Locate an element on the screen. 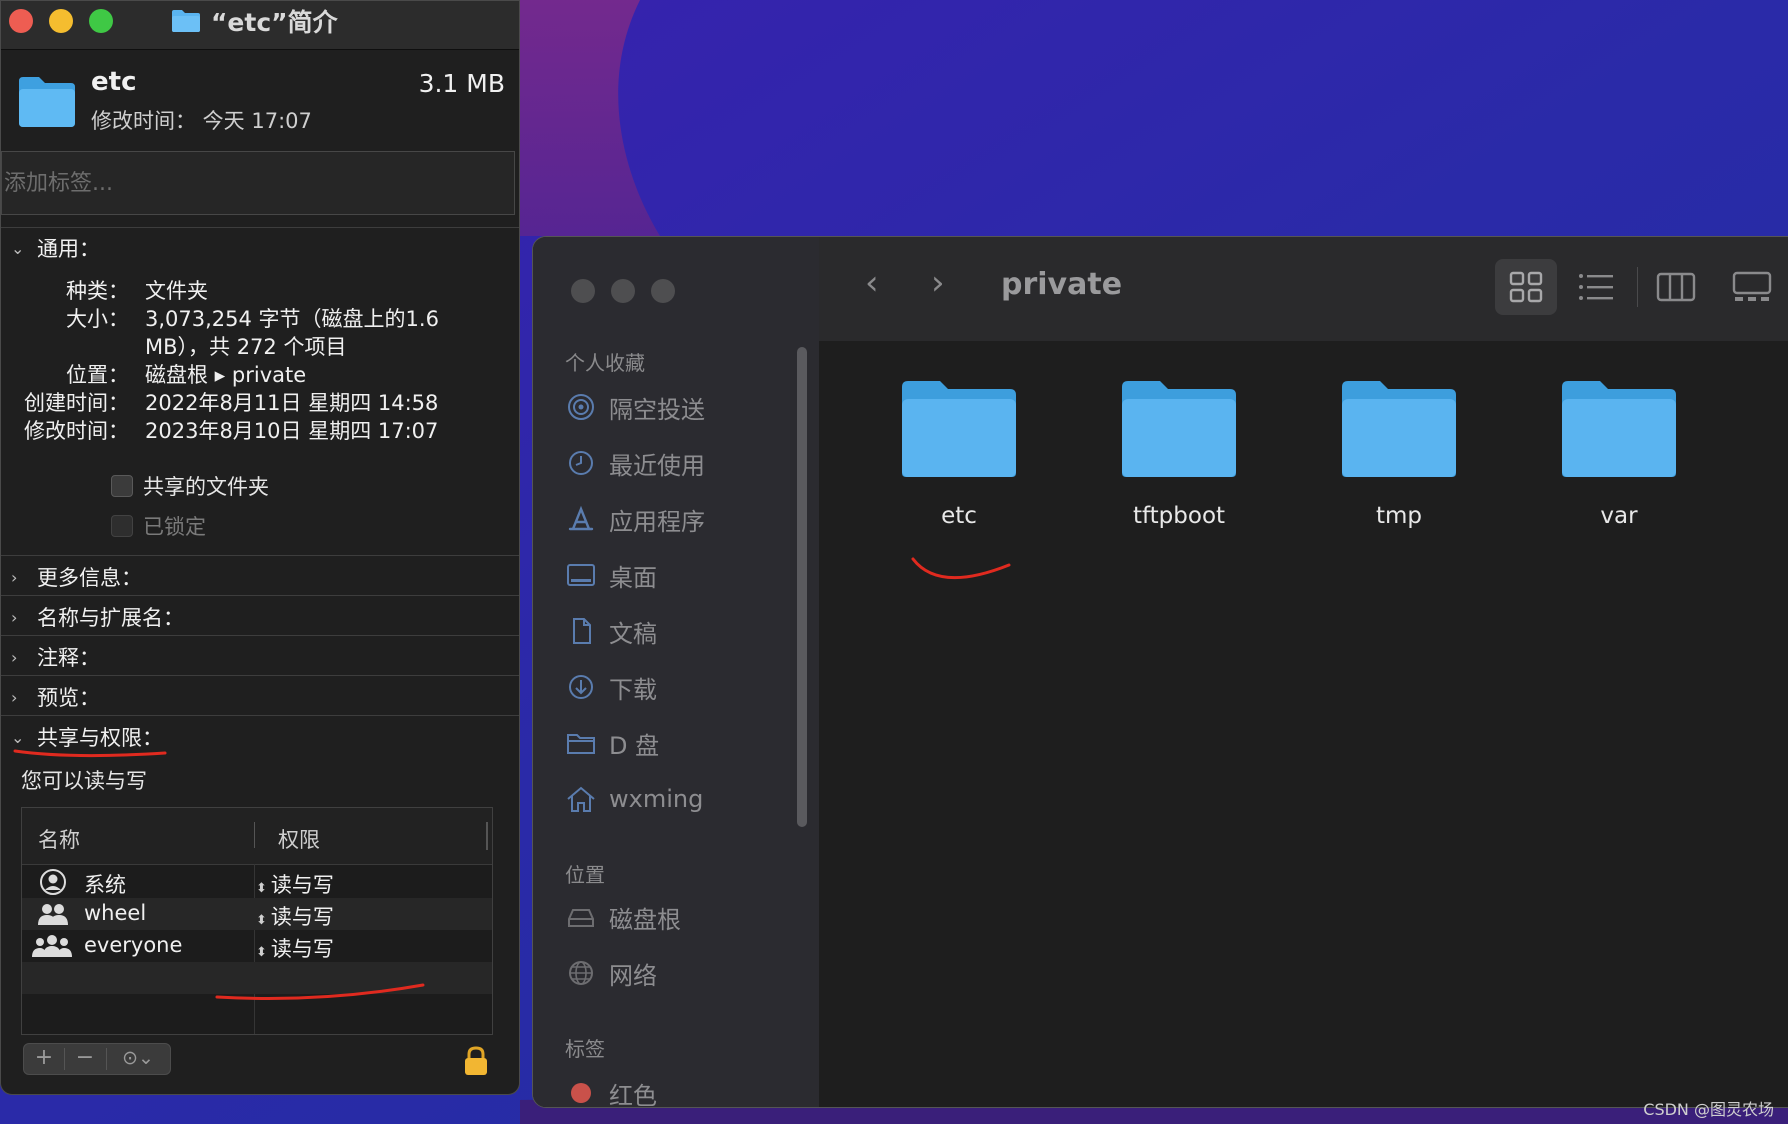  shared-folder-checkbox-row: 共享的文件夹 is located at coordinates (190, 486).